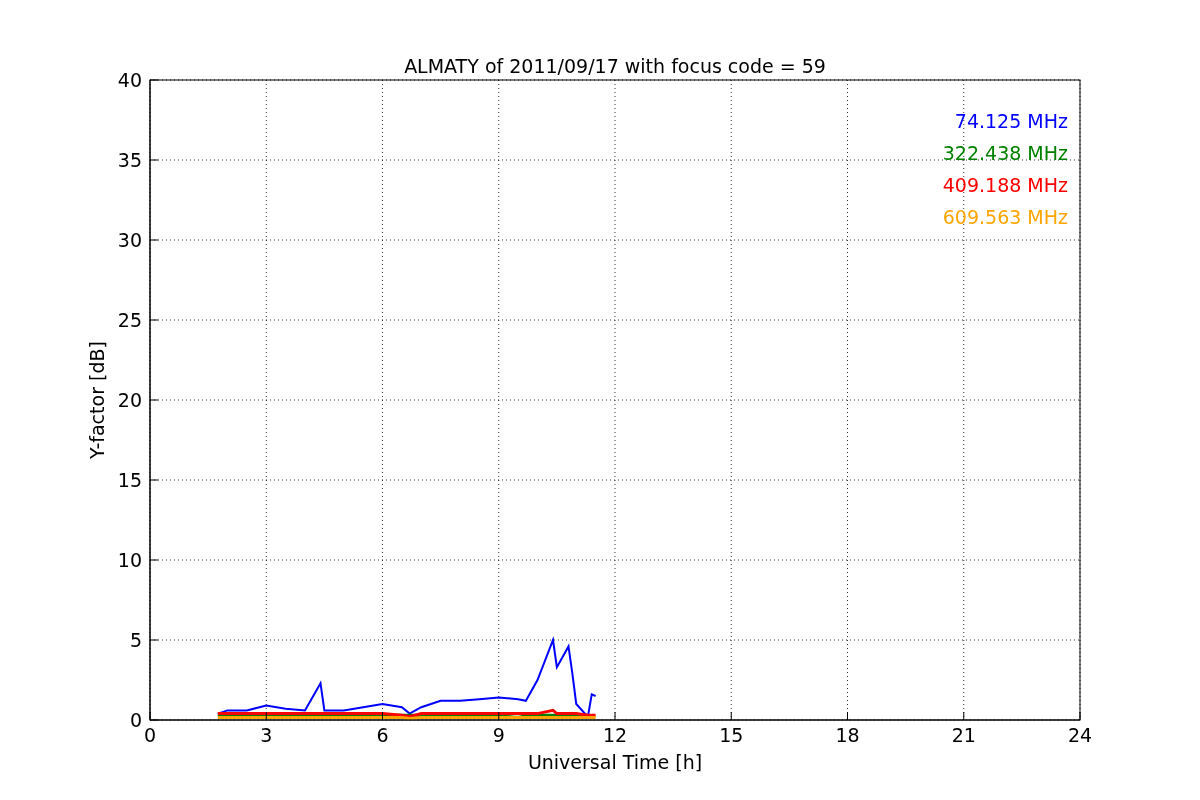 This screenshot has width=1200, height=800. Describe the element at coordinates (1011, 121) in the screenshot. I see `legend-label: 74.125 MHz` at that location.